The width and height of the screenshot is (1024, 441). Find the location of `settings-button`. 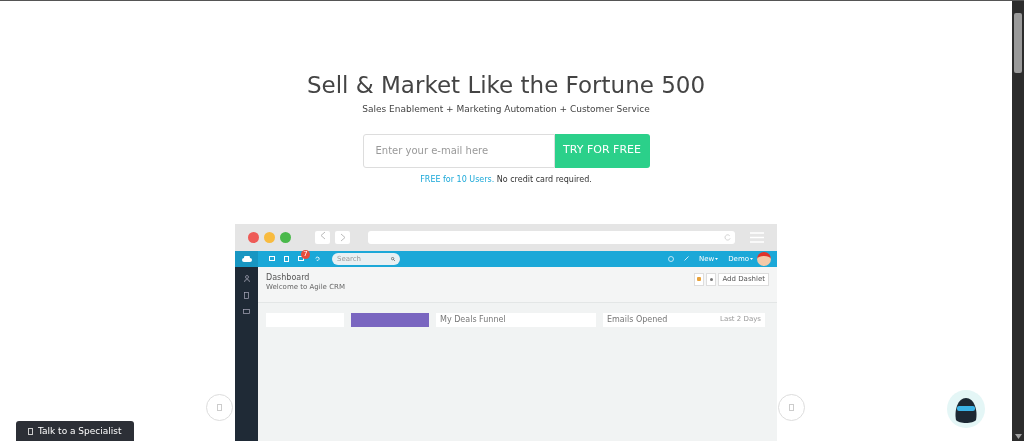

settings-button is located at coordinates (711, 279).